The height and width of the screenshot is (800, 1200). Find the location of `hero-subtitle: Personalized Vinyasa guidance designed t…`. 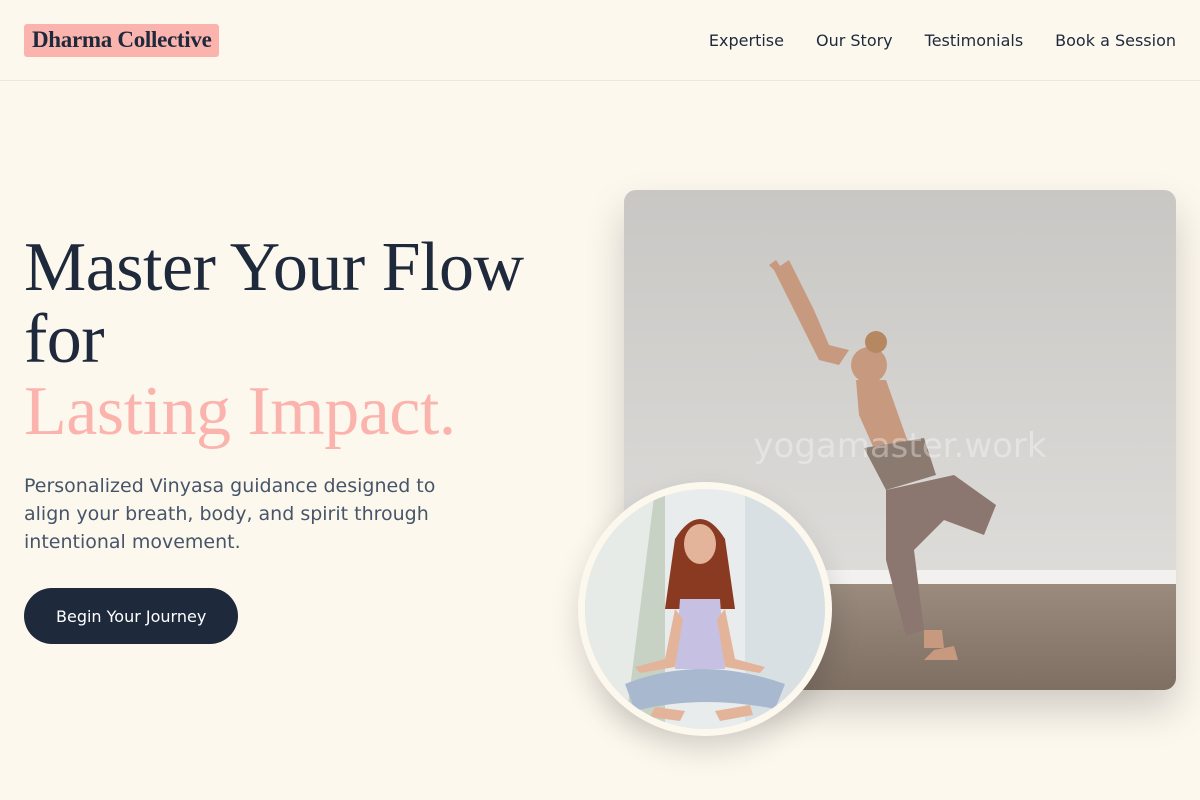

hero-subtitle: Personalized Vinyasa guidance designed t… is located at coordinates (230, 514).